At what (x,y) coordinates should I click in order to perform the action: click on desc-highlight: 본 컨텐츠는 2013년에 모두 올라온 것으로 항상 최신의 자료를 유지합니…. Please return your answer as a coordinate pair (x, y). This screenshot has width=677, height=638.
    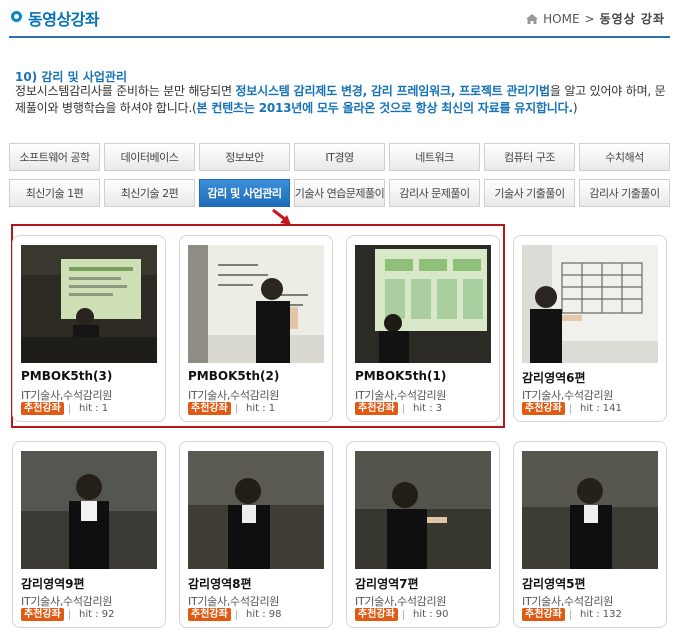
    Looking at the image, I should click on (384, 108).